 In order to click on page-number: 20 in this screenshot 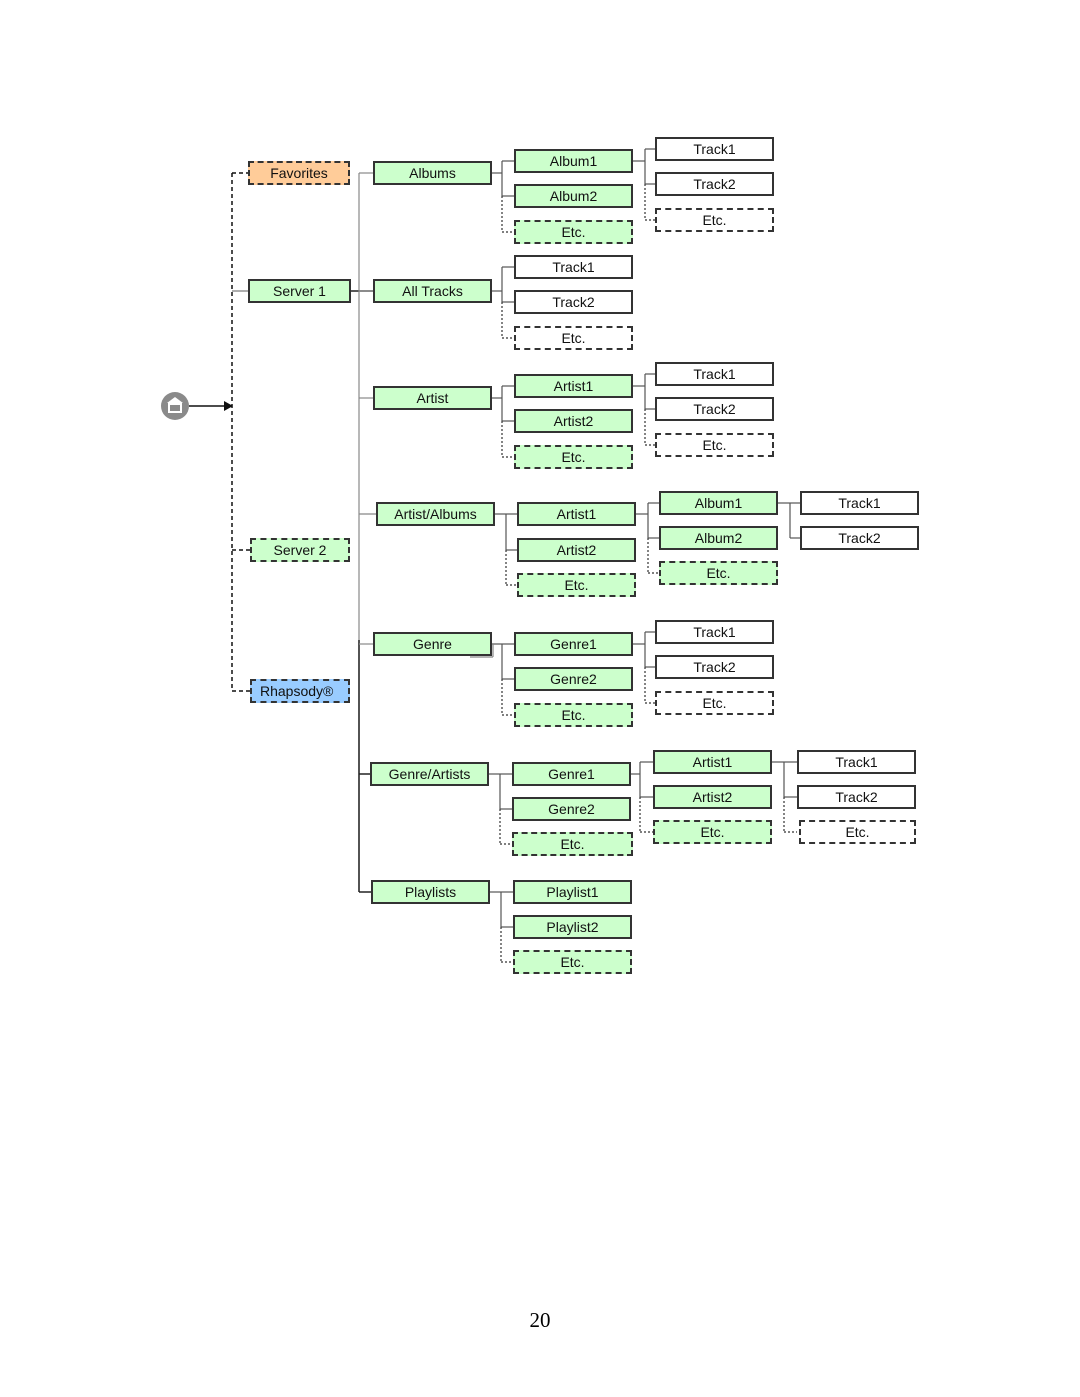, I will do `click(540, 1320)`.